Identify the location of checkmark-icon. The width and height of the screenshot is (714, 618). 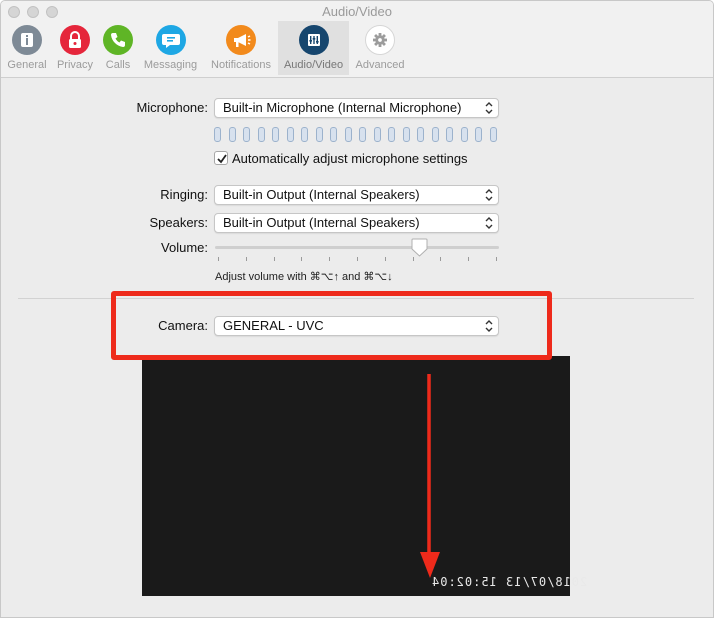
(222, 159).